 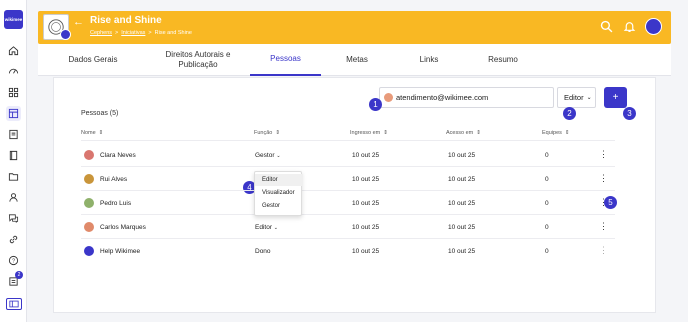 What do you see at coordinates (126, 20) in the screenshot?
I see `page-title: Rise and Shine` at bounding box center [126, 20].